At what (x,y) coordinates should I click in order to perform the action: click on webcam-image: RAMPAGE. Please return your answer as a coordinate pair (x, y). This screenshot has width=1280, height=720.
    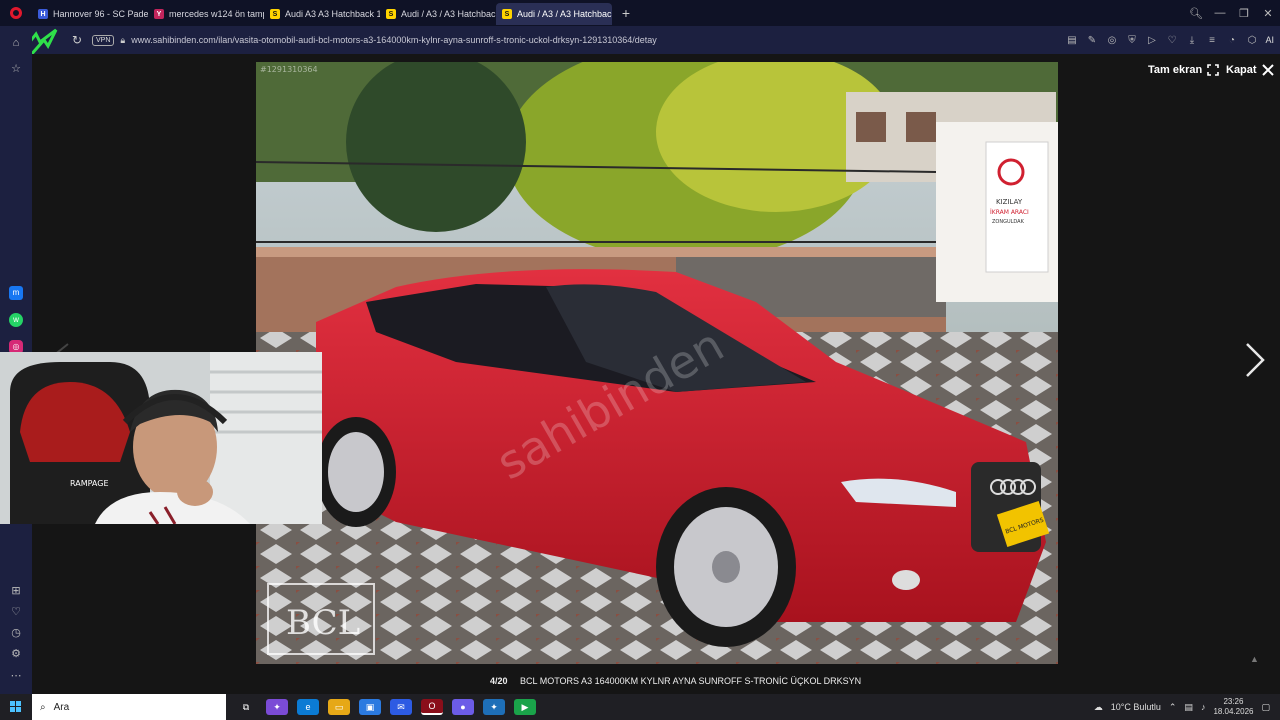
    Looking at the image, I should click on (161, 438).